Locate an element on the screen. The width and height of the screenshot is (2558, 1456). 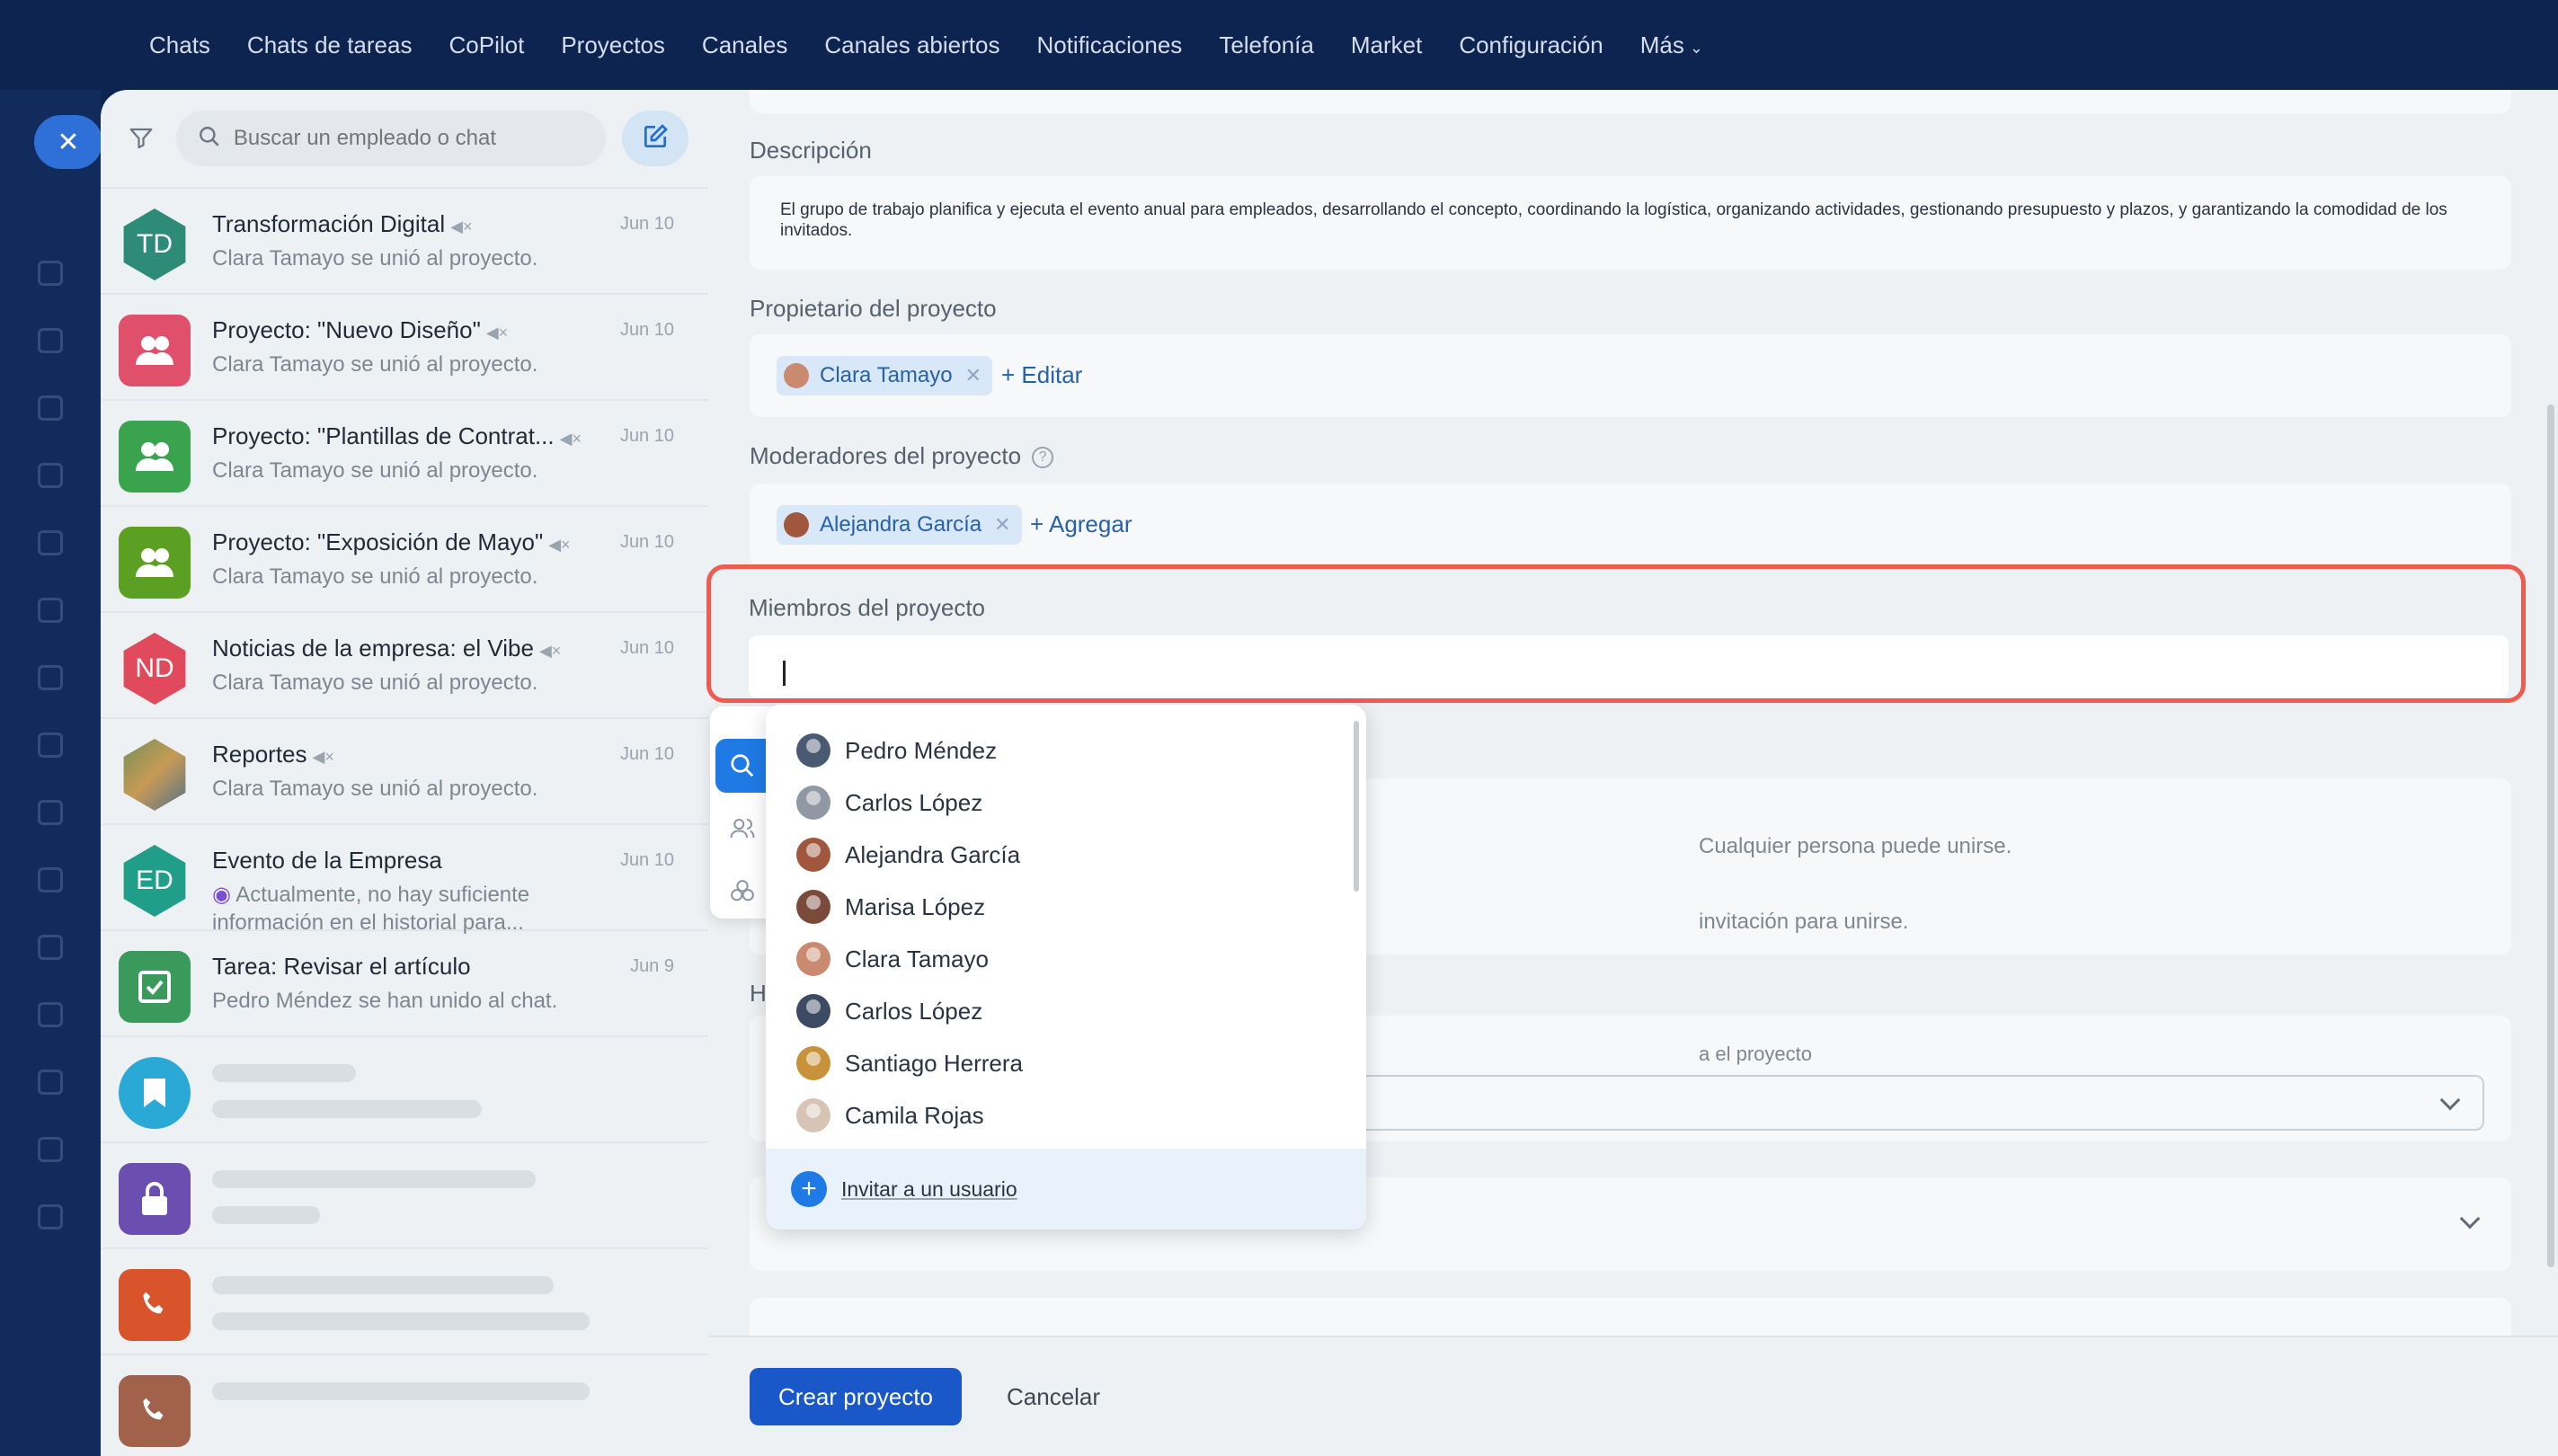
tab-employees is located at coordinates (742, 829).